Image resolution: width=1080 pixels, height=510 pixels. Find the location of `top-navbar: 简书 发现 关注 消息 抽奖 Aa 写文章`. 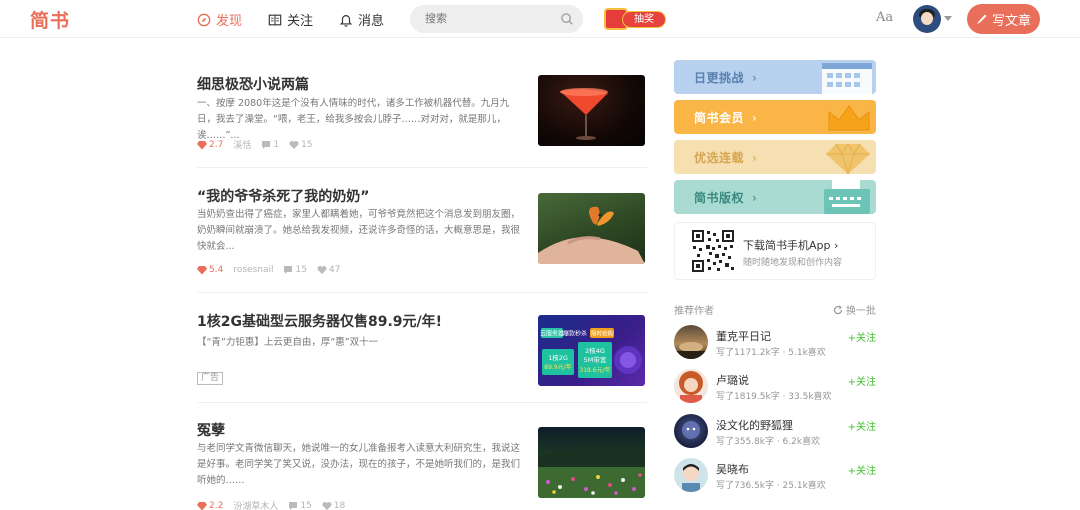

top-navbar: 简书 发现 关注 消息 抽奖 Aa 写文章 is located at coordinates (540, 19).